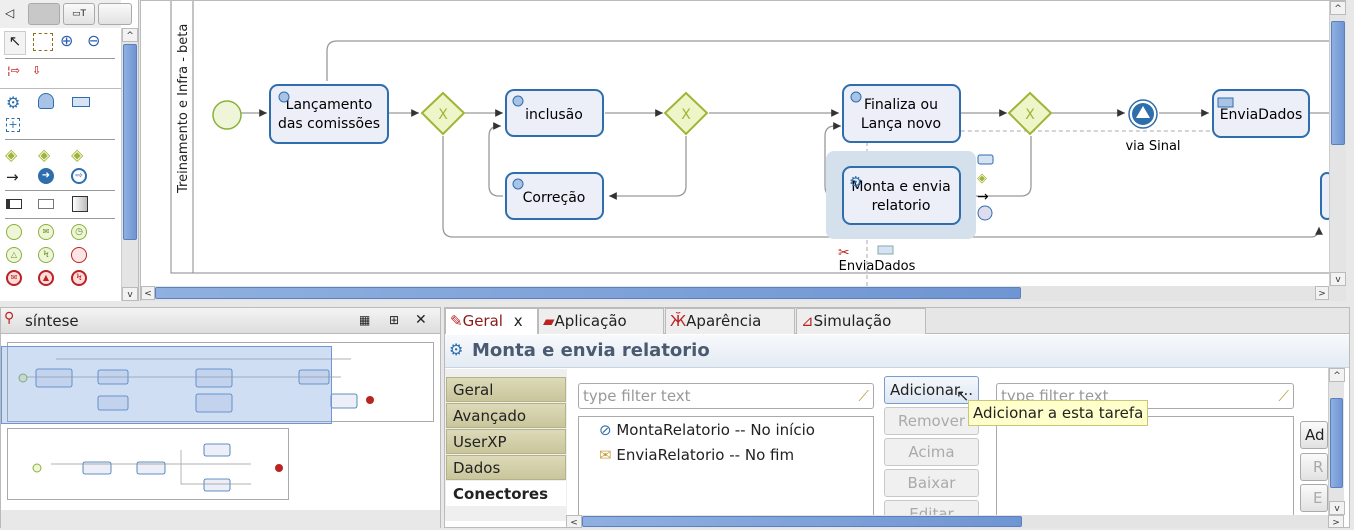 The width and height of the screenshot is (1354, 530). I want to click on view-mode-3-button, so click(115, 14).